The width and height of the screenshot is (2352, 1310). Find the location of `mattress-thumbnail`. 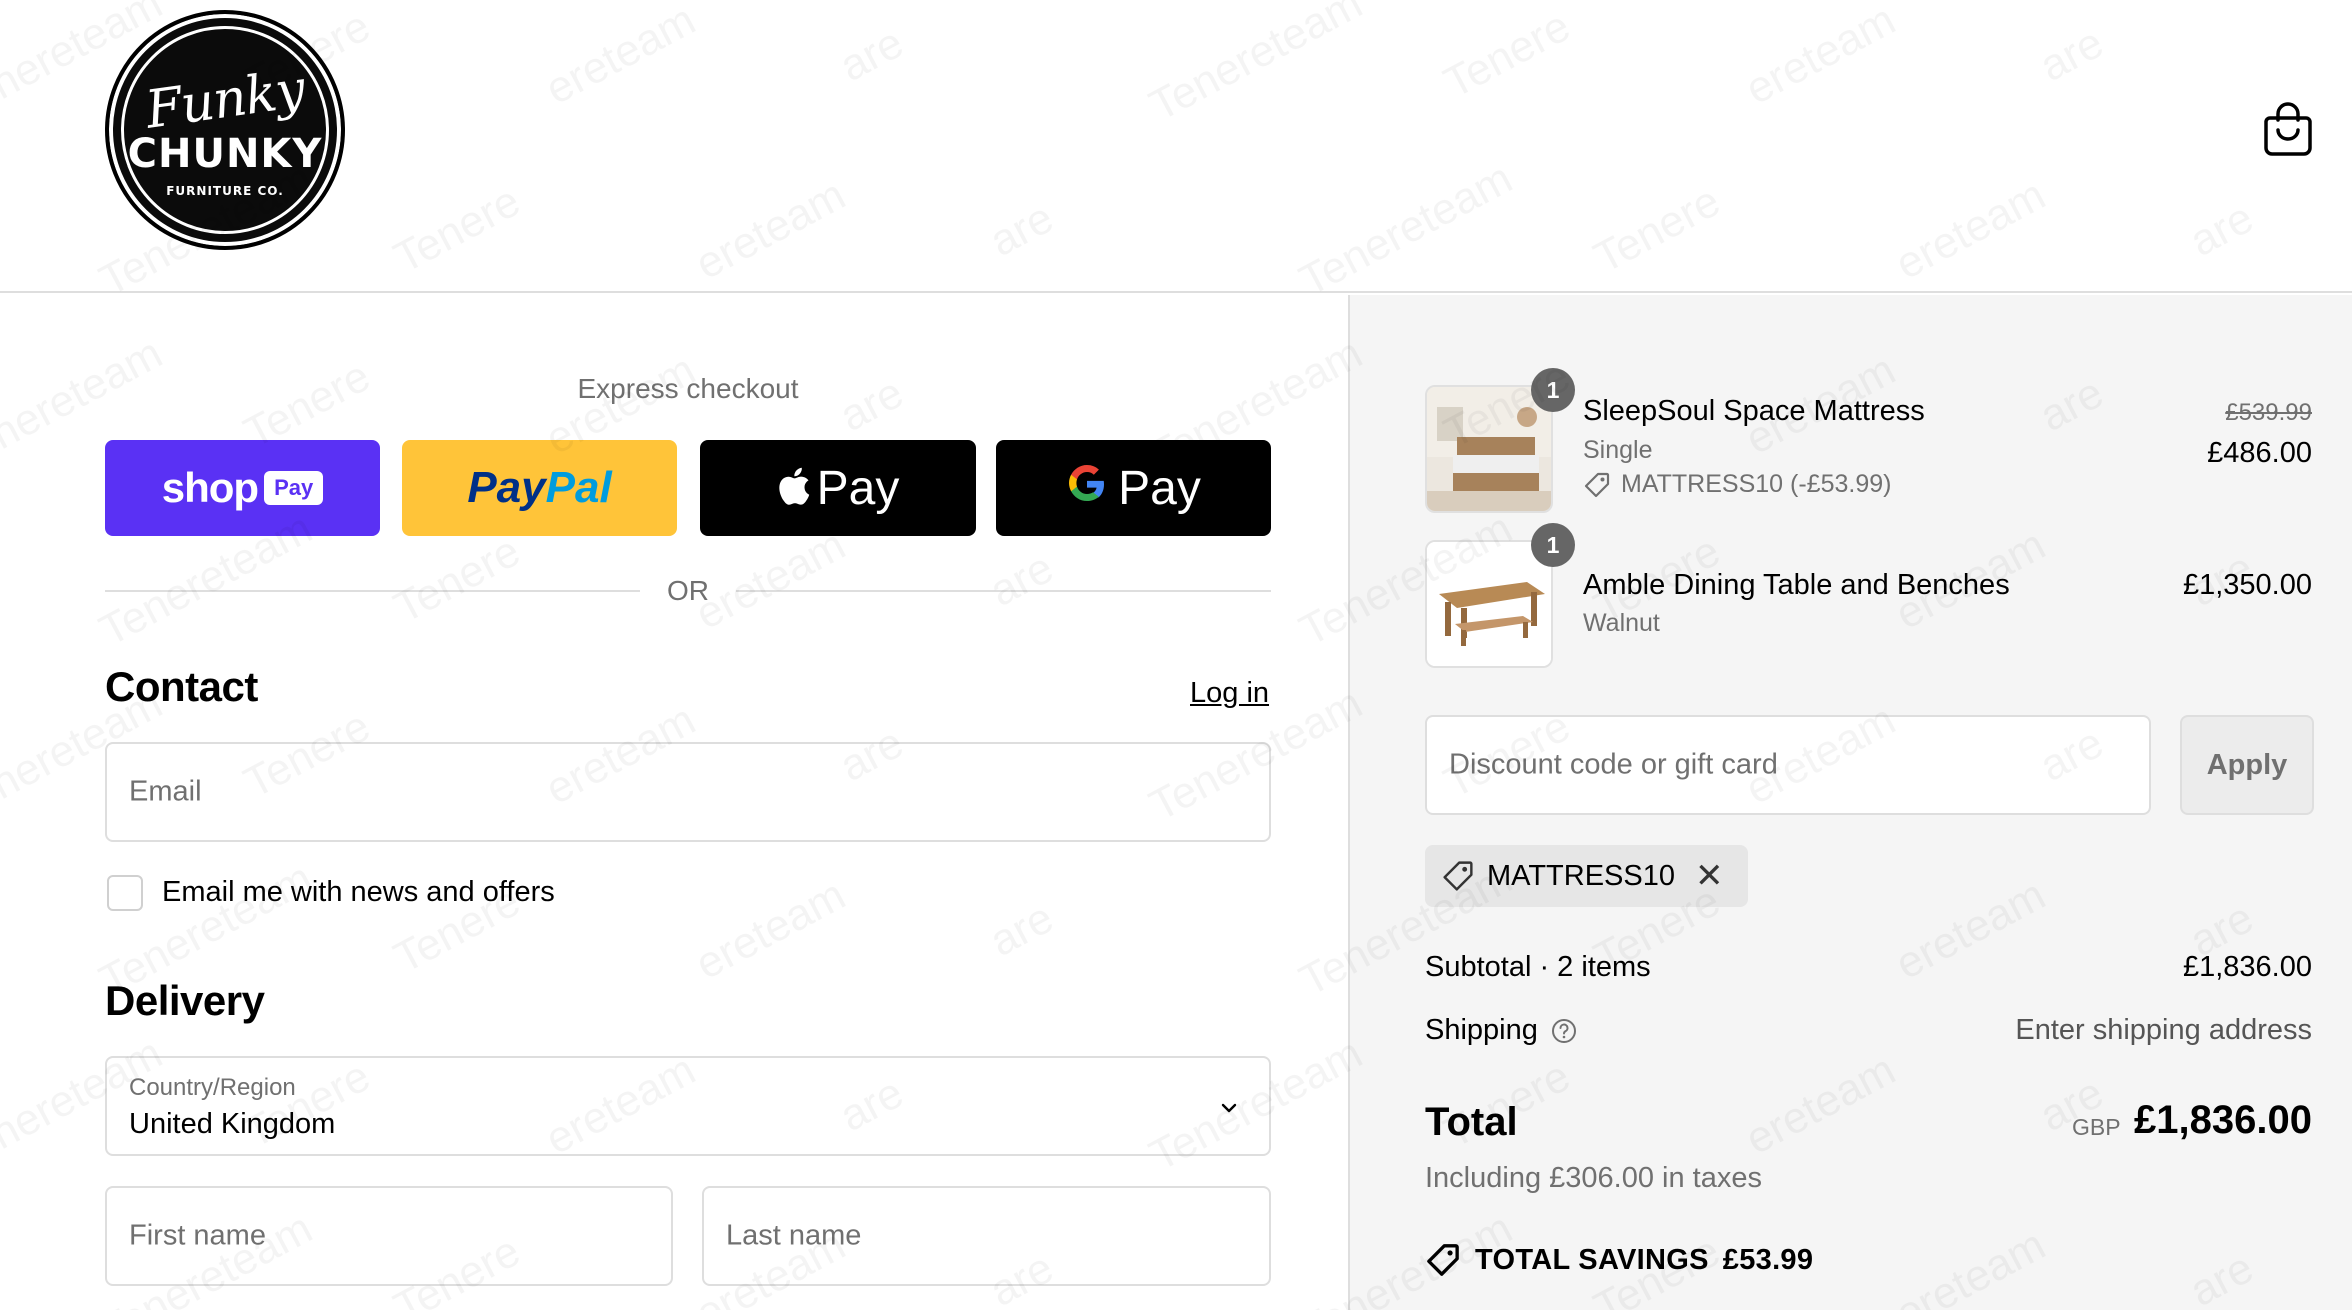

mattress-thumbnail is located at coordinates (1489, 449).